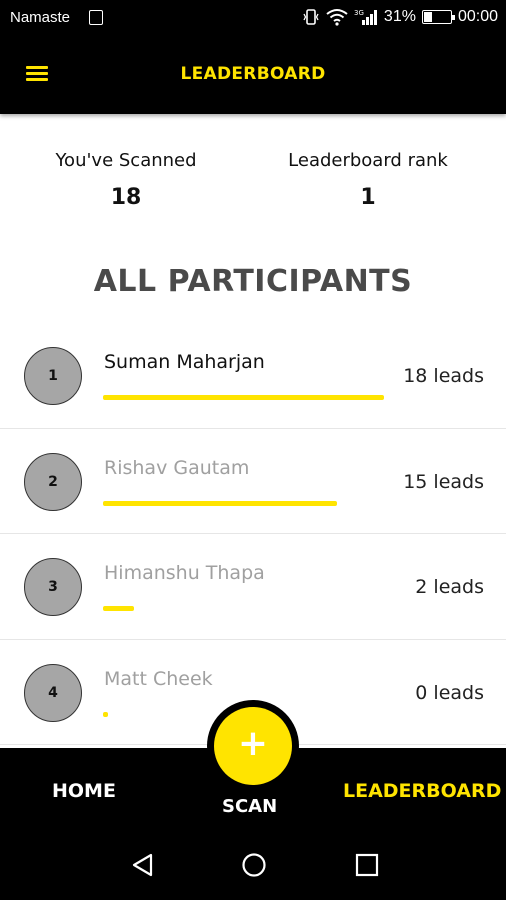 Image resolution: width=506 pixels, height=900 pixels. I want to click on leads-count: 15 leads, so click(443, 481).